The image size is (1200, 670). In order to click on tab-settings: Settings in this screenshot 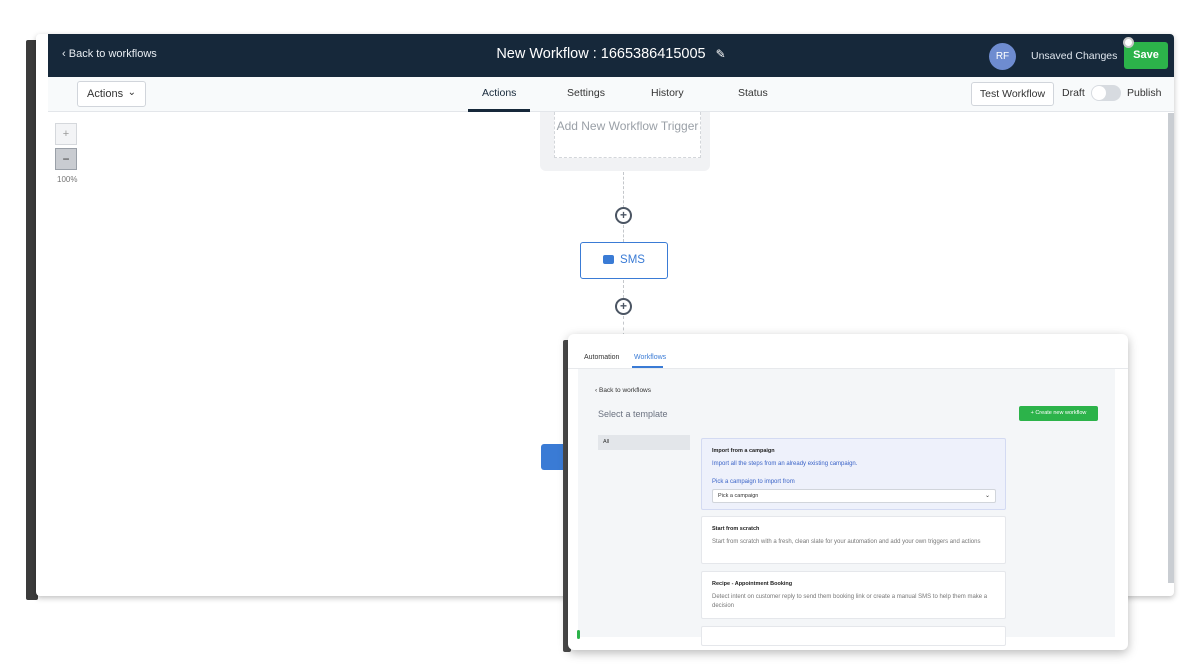, I will do `click(586, 93)`.